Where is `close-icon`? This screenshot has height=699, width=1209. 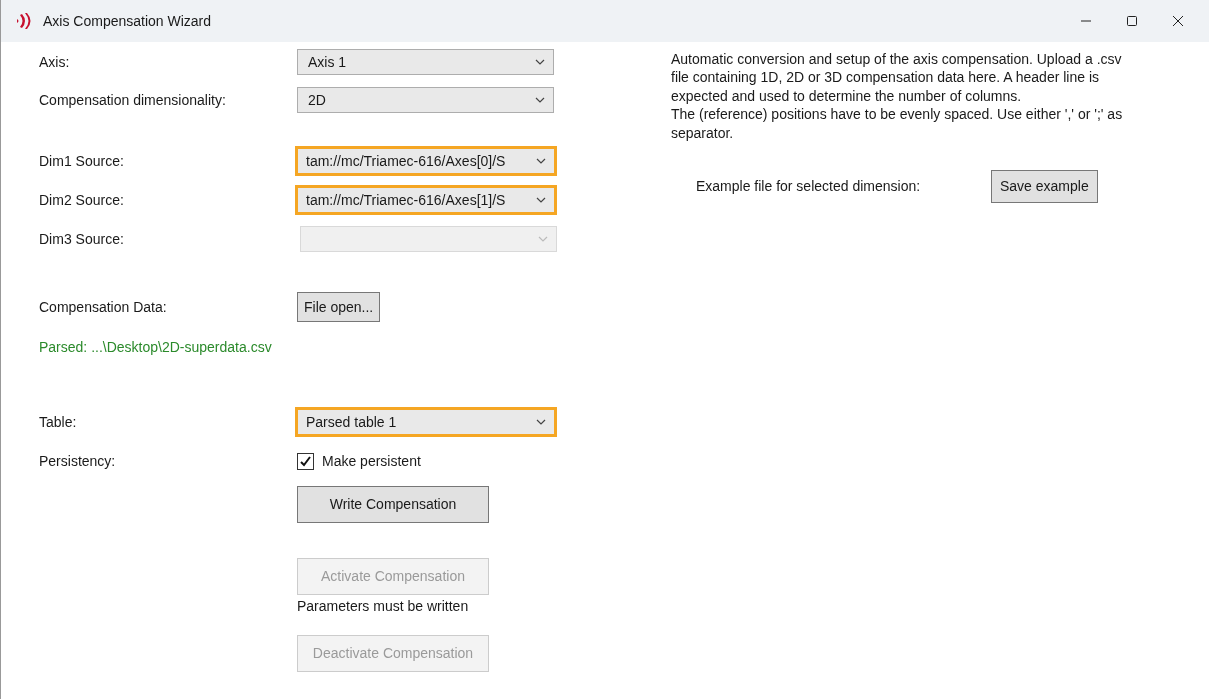
close-icon is located at coordinates (1178, 21).